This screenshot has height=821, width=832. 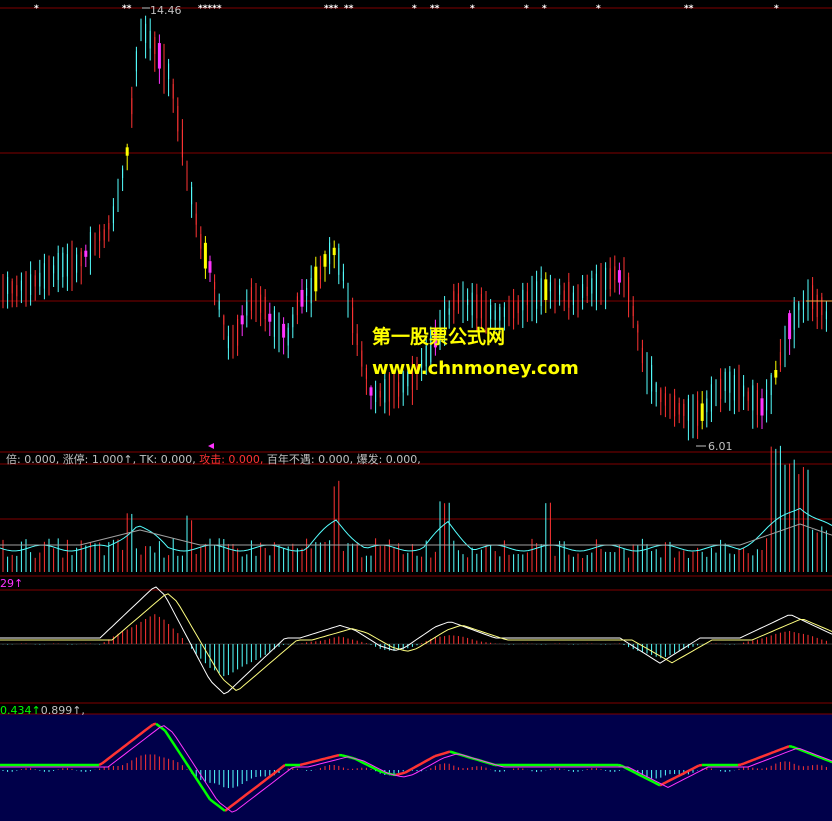 What do you see at coordinates (439, 337) in the screenshot?
I see `watermark-title: 第一股票公式网` at bounding box center [439, 337].